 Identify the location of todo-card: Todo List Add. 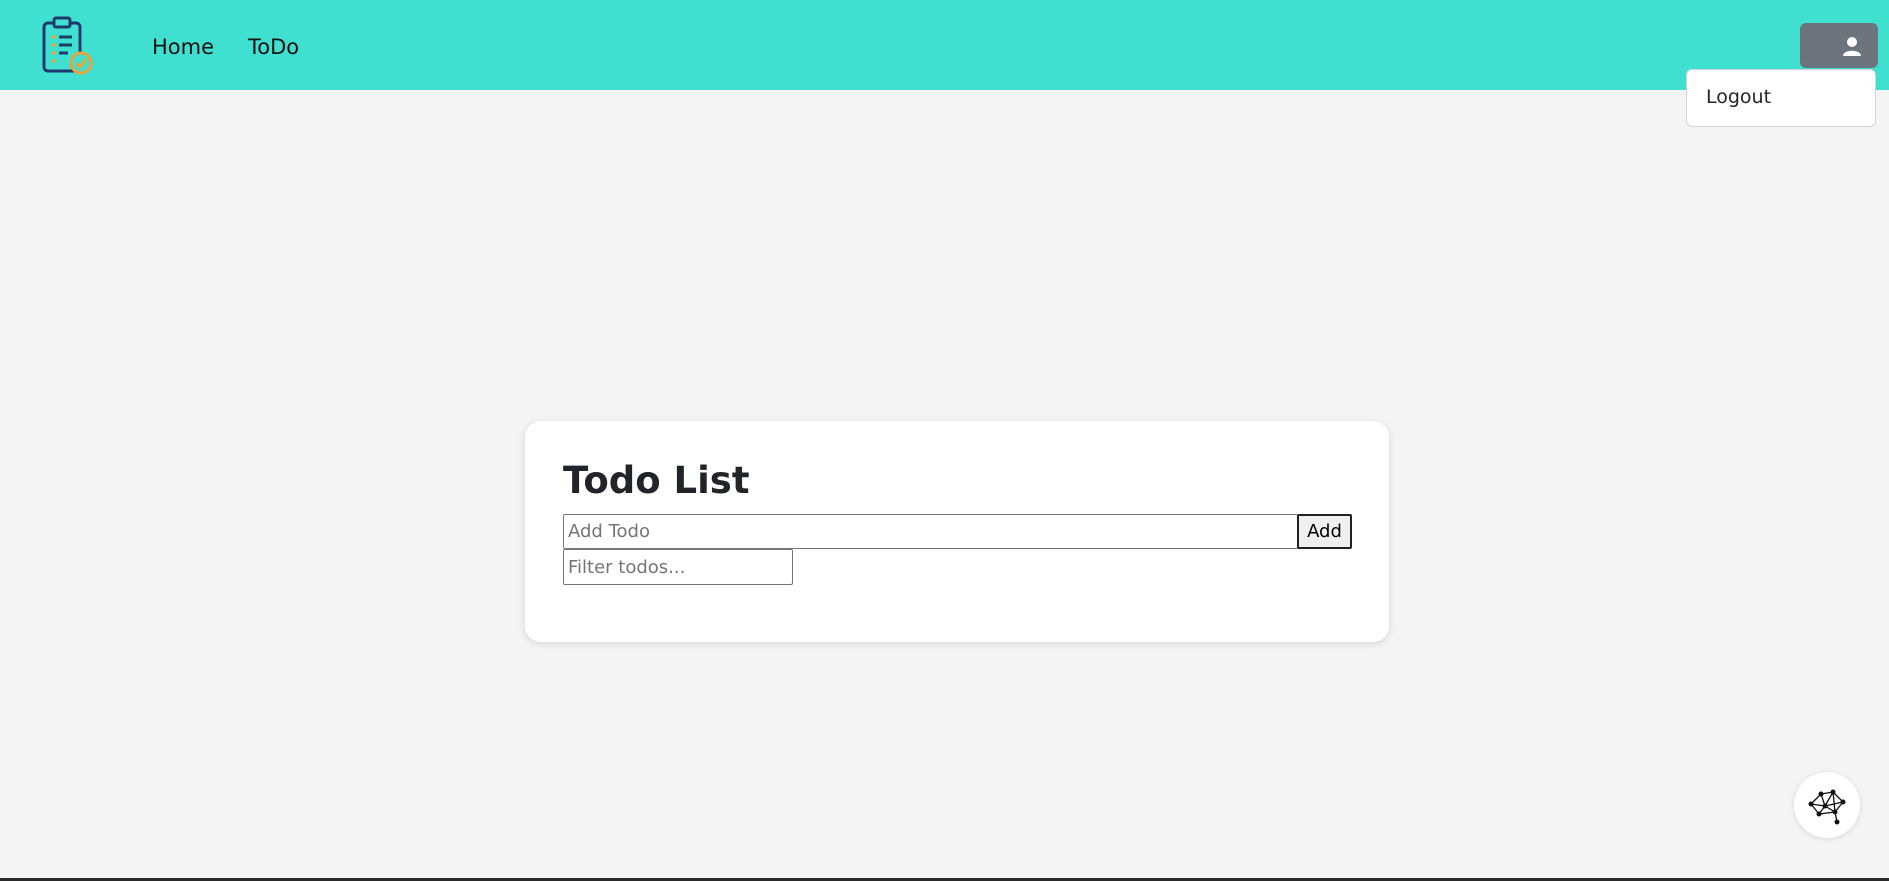
(957, 531).